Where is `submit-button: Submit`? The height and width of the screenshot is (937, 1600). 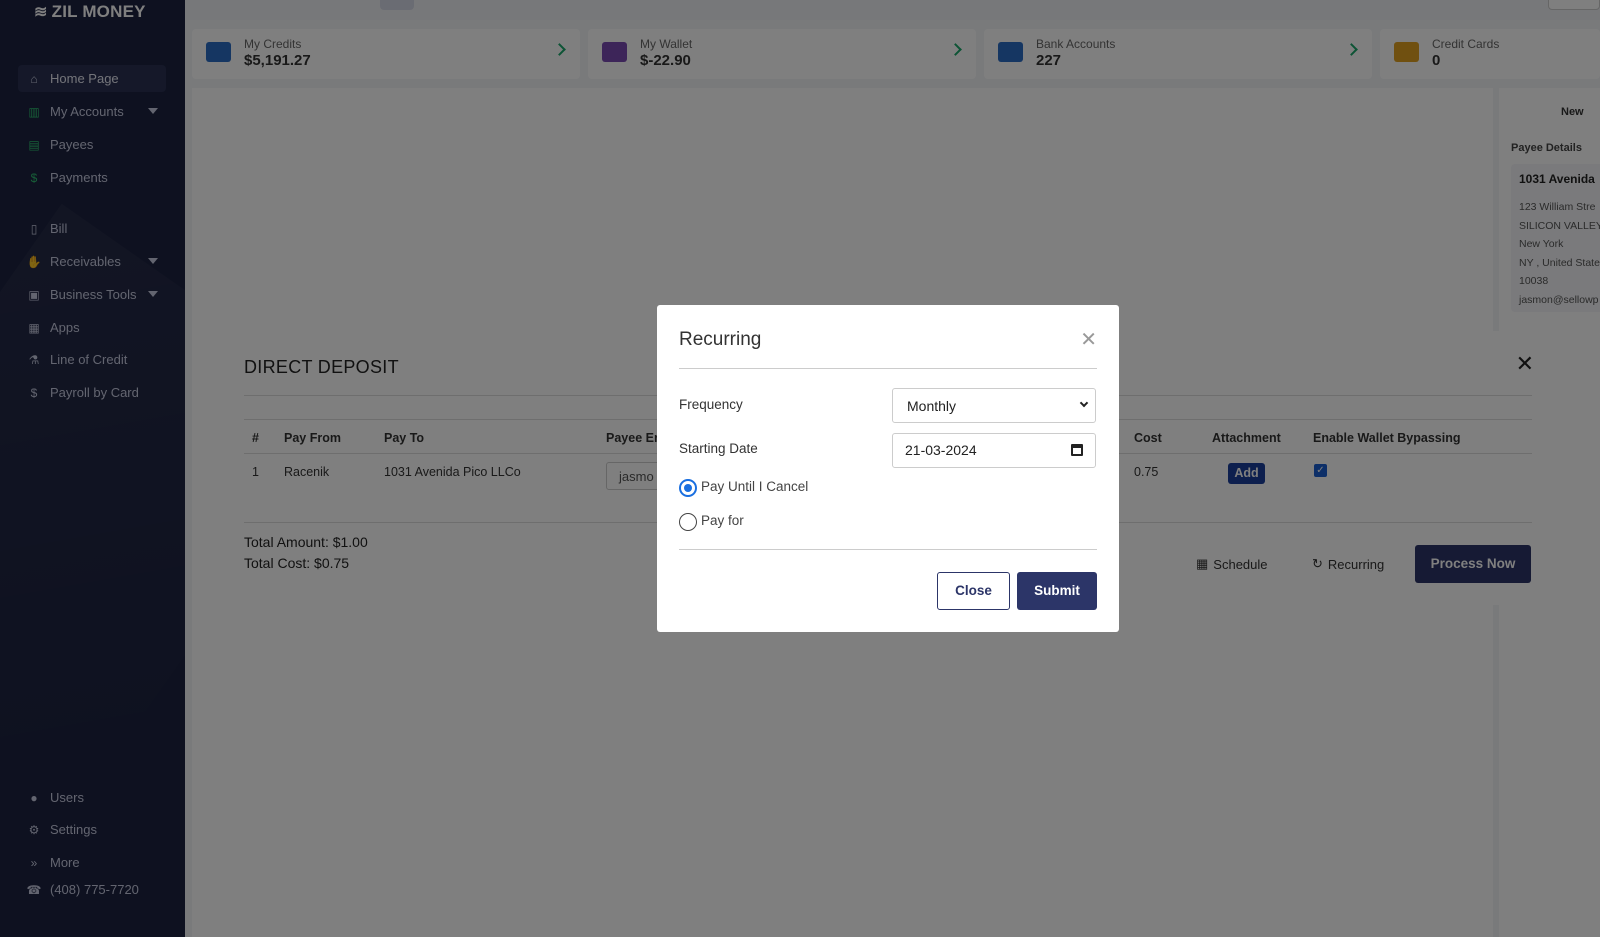 submit-button: Submit is located at coordinates (1057, 591).